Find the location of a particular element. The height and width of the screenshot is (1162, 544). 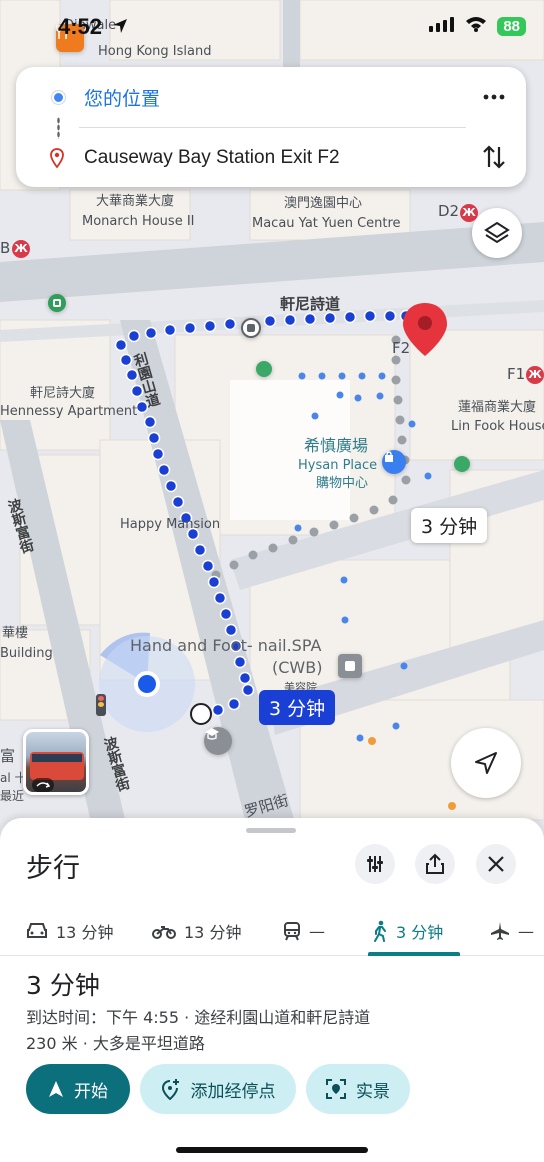

mode-tab-walking: 3 分钟 is located at coordinates (407, 931).